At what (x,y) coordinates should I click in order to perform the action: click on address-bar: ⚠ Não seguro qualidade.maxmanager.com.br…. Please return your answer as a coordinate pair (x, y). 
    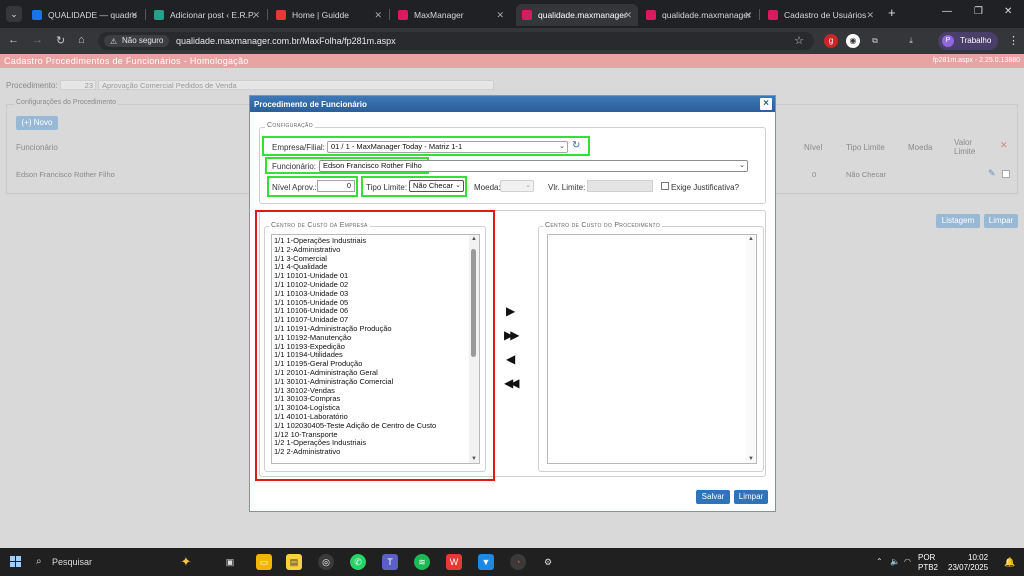
    Looking at the image, I should click on (456, 41).